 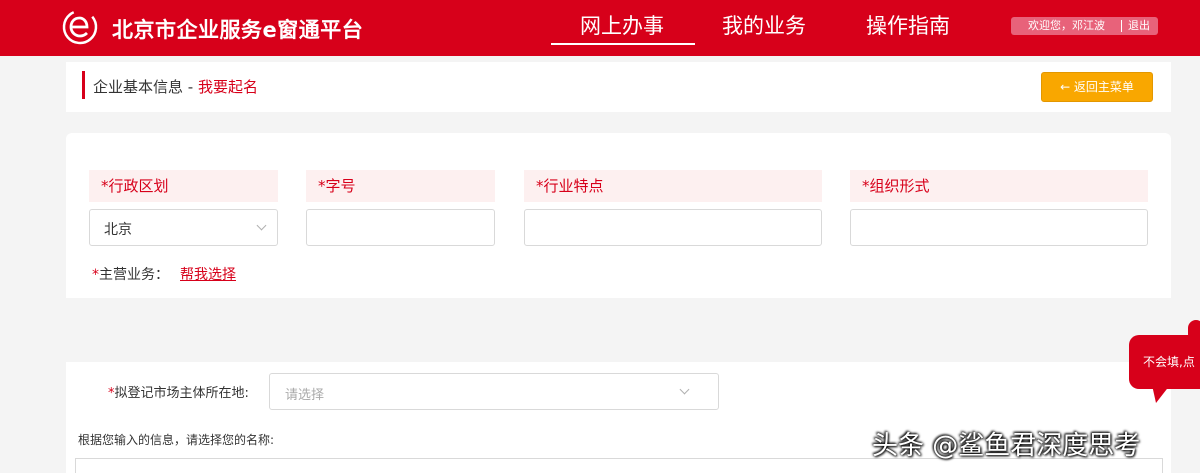 What do you see at coordinates (1161, 394) in the screenshot?
I see `help-bubble-tail` at bounding box center [1161, 394].